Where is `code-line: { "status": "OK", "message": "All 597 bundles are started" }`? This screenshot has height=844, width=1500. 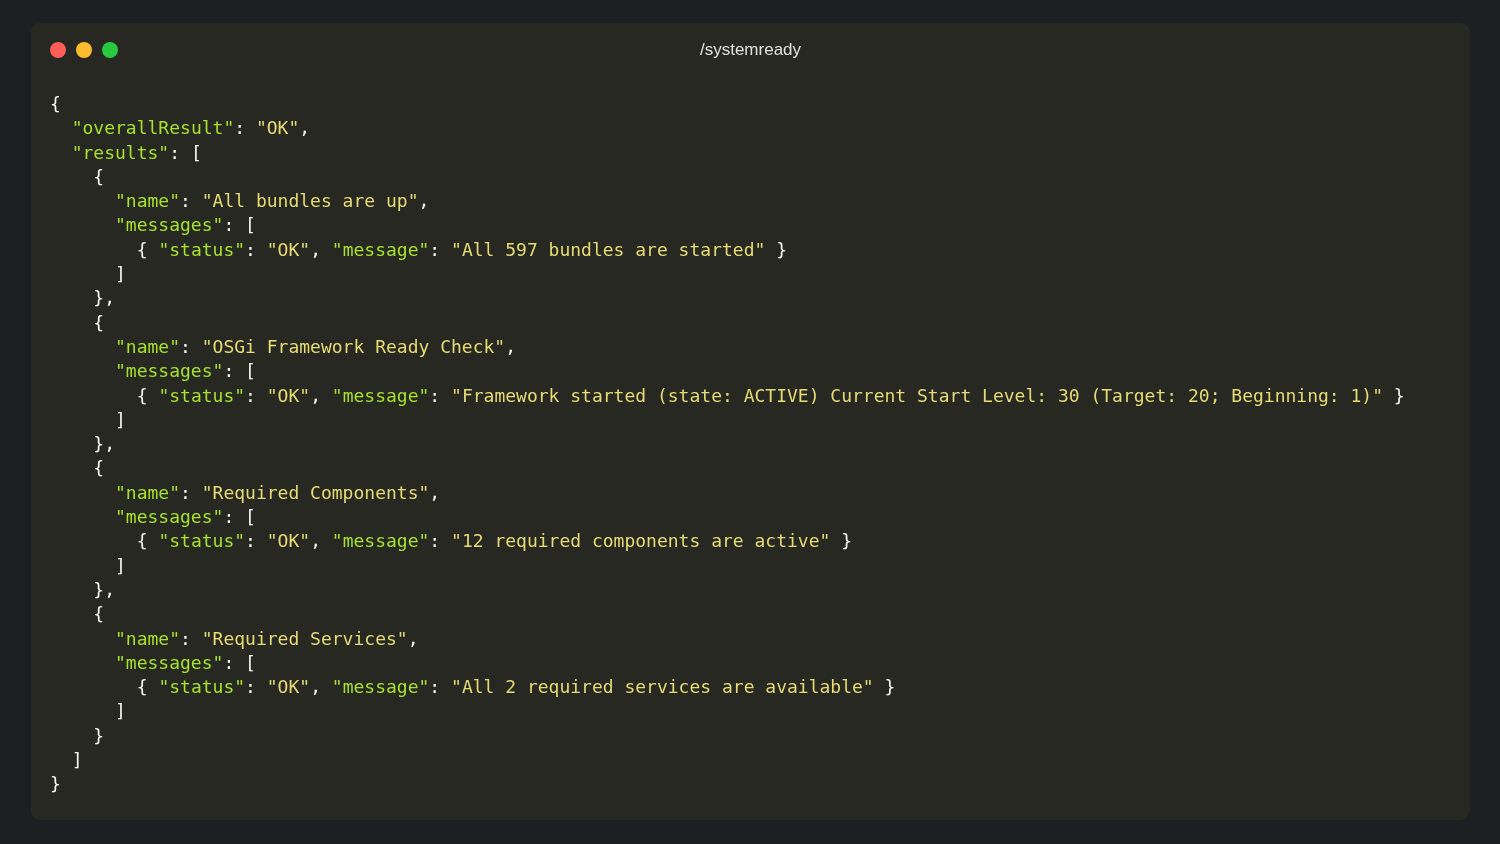
code-line: { "status": "OK", "message": "All 597 bundles are started" } is located at coordinates (461, 249).